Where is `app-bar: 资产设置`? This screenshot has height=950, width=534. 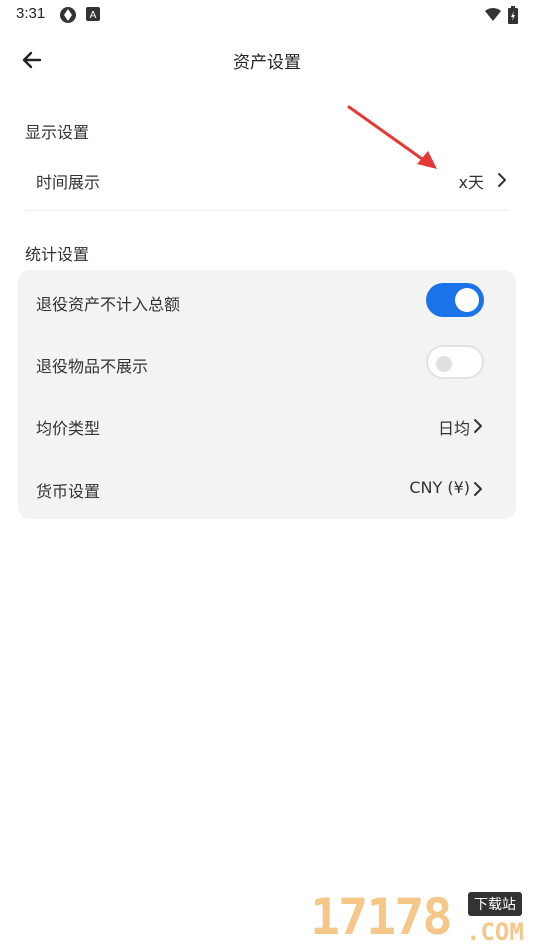 app-bar: 资产设置 is located at coordinates (267, 59).